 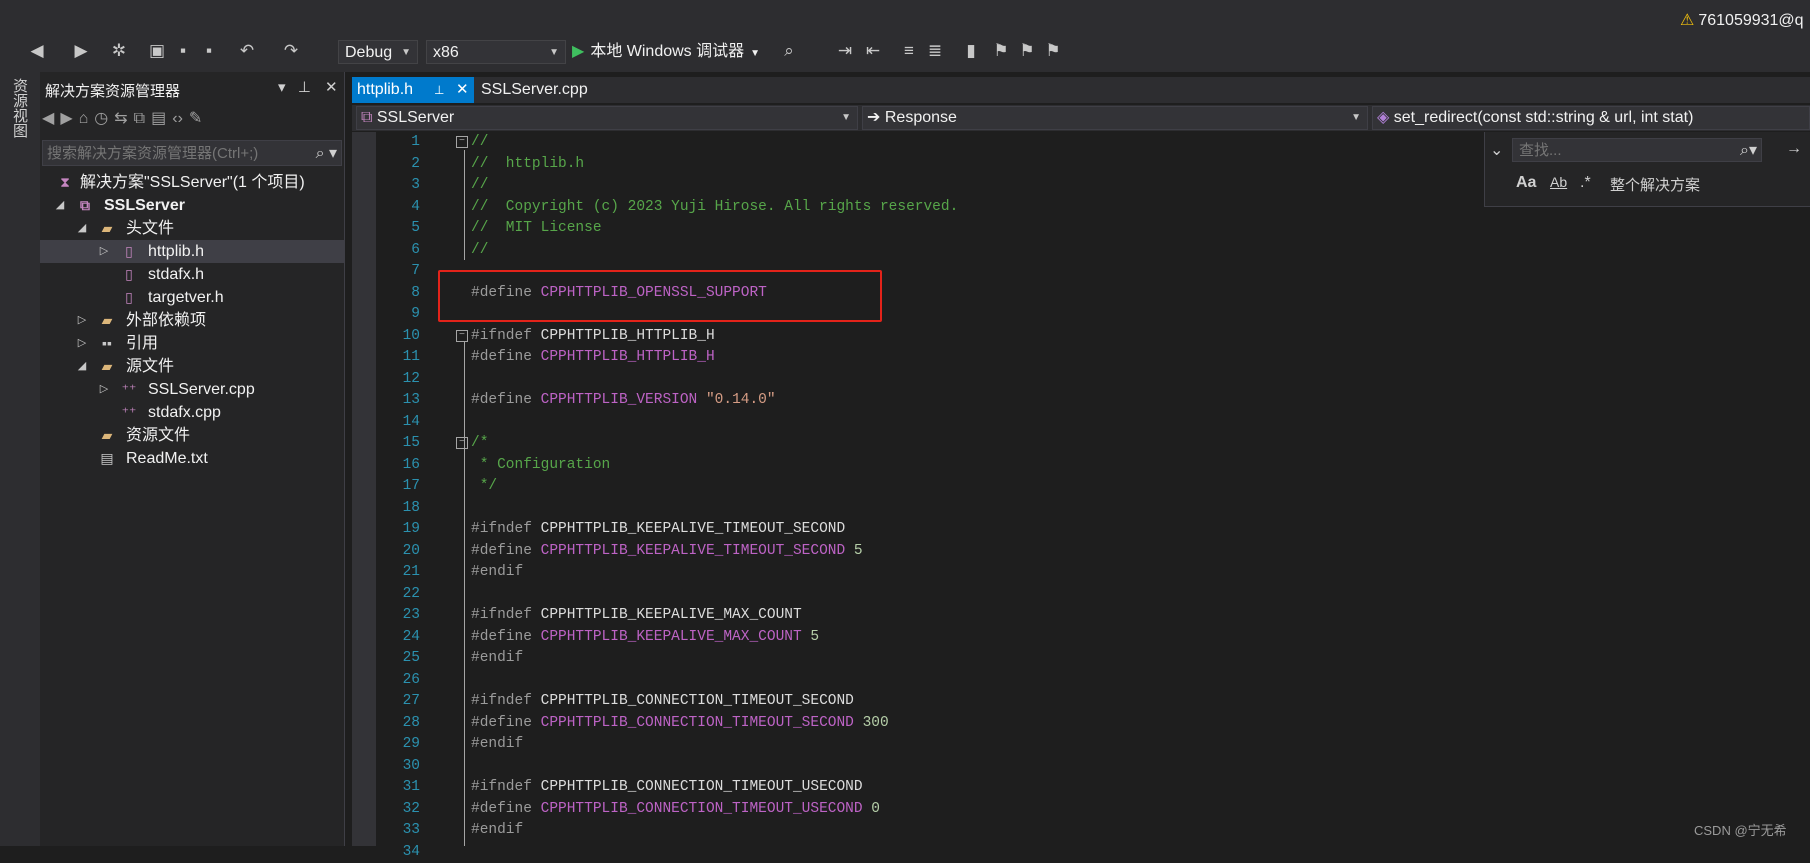 I want to click on code-line: 29 #endif, so click(x=1091, y=744).